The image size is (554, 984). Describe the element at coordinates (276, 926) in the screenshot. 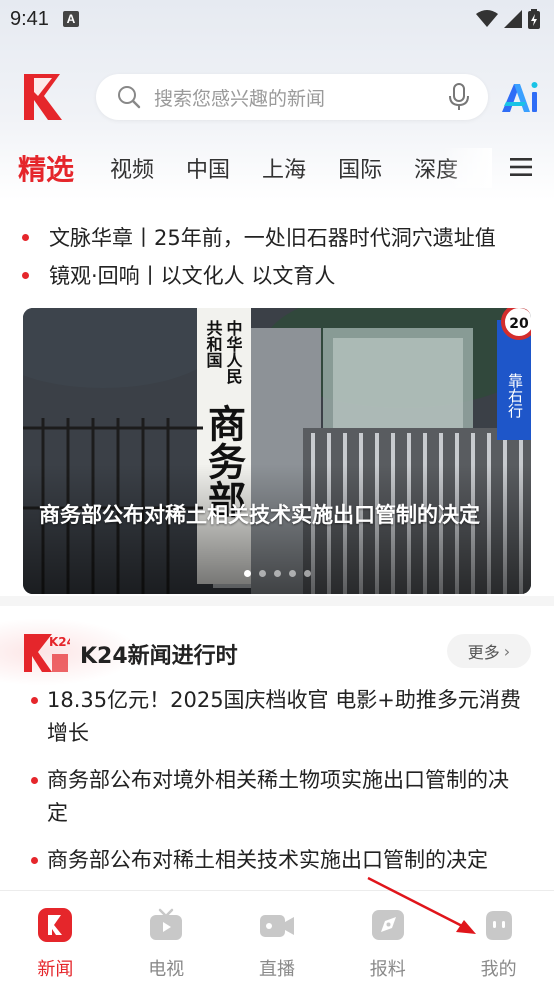

I see `live-camera-icon` at that location.